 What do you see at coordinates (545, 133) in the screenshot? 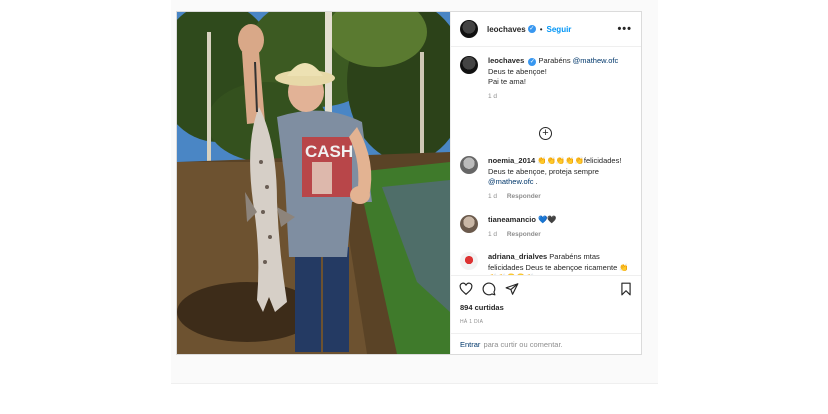
I see `load-more-comments-button: +` at bounding box center [545, 133].